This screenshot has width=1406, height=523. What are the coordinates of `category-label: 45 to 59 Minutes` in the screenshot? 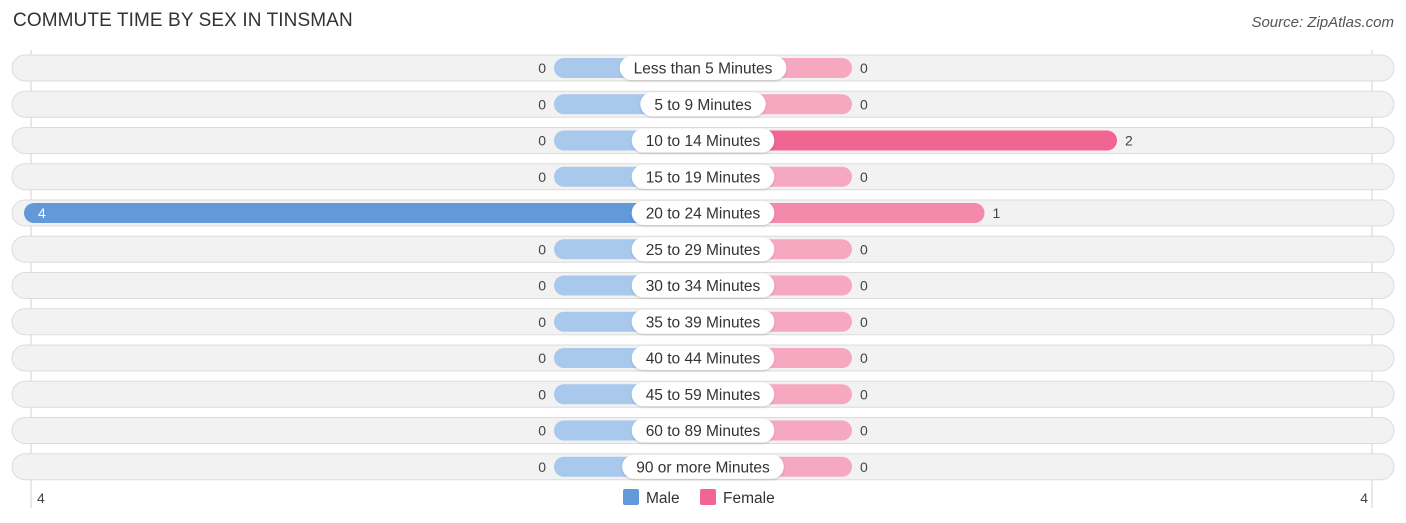 It's located at (703, 395).